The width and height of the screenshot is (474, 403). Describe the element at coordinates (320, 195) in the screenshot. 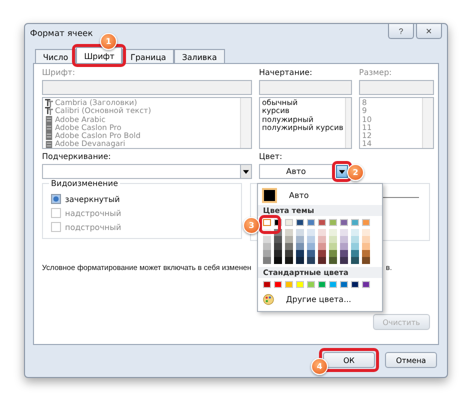

I see `auto-color-option: Авто` at that location.